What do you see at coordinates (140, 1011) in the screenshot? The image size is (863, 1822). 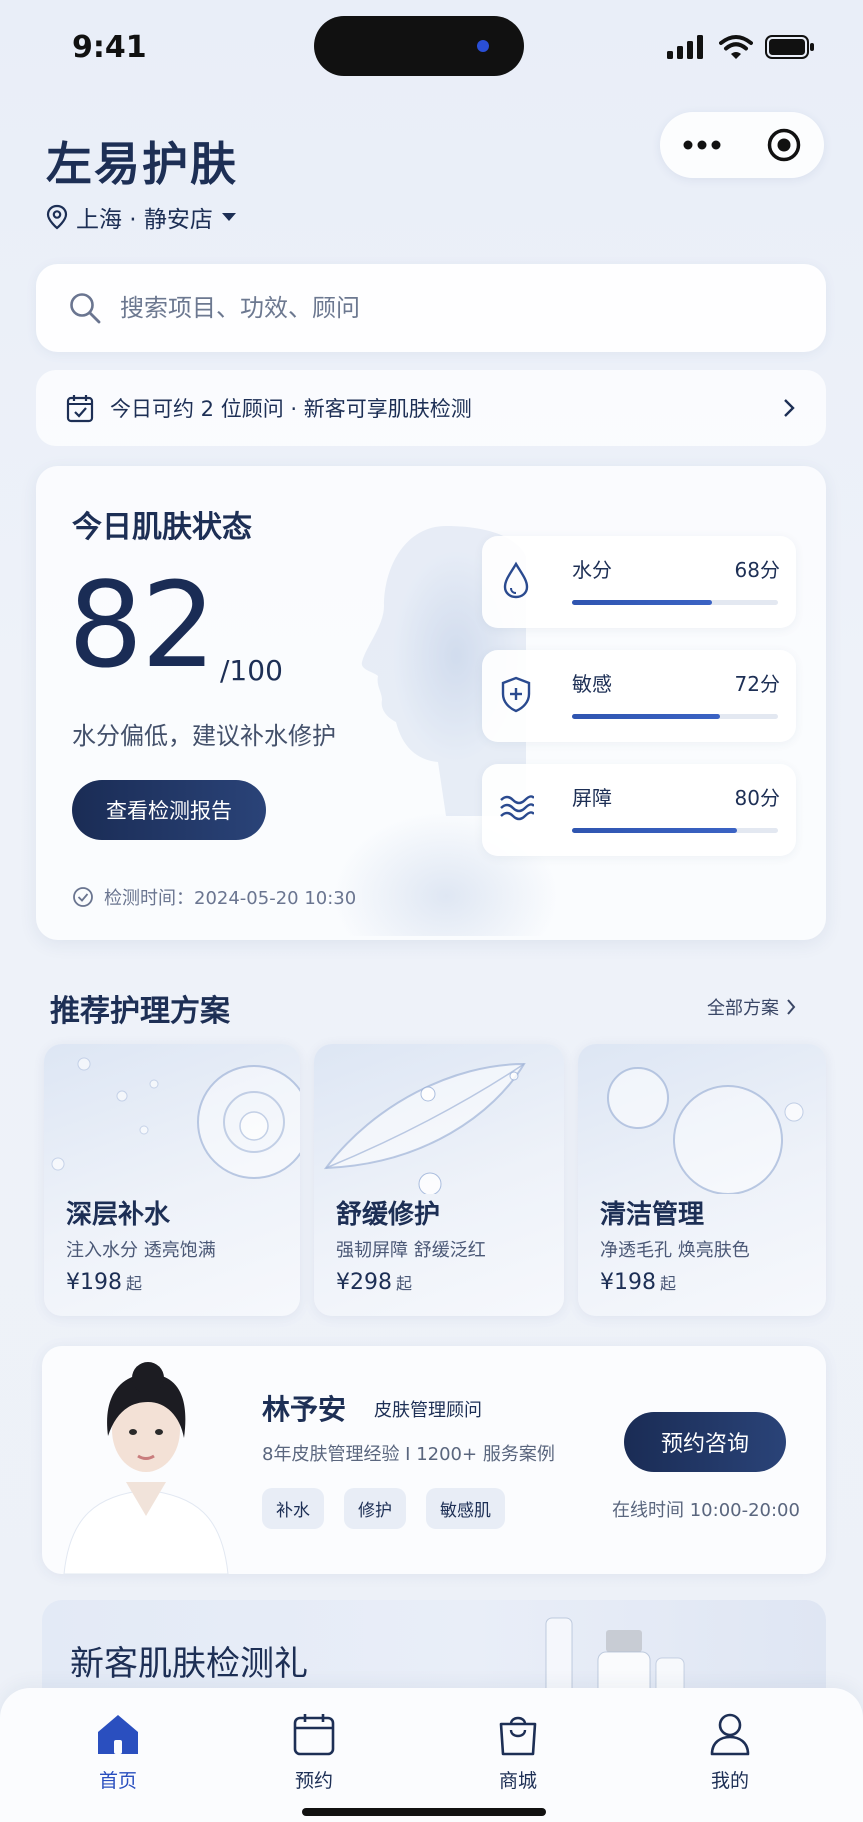 I see `plans-section-title: 推荐护理方案` at bounding box center [140, 1011].